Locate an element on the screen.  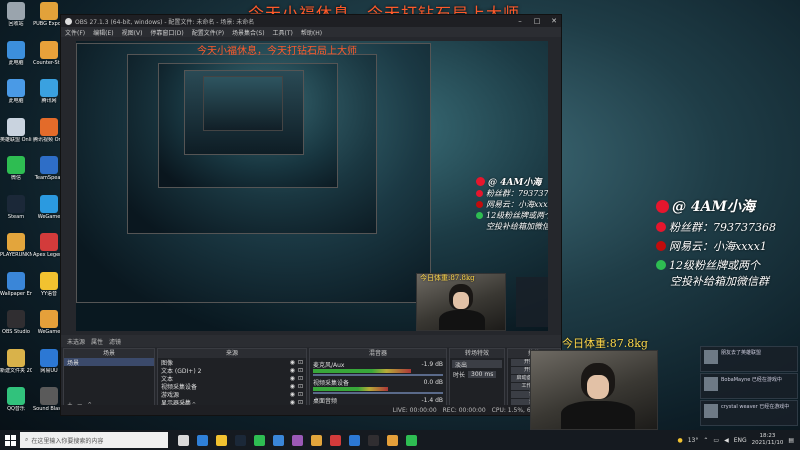
network-icon: ▭ is located at coordinates (716, 440).